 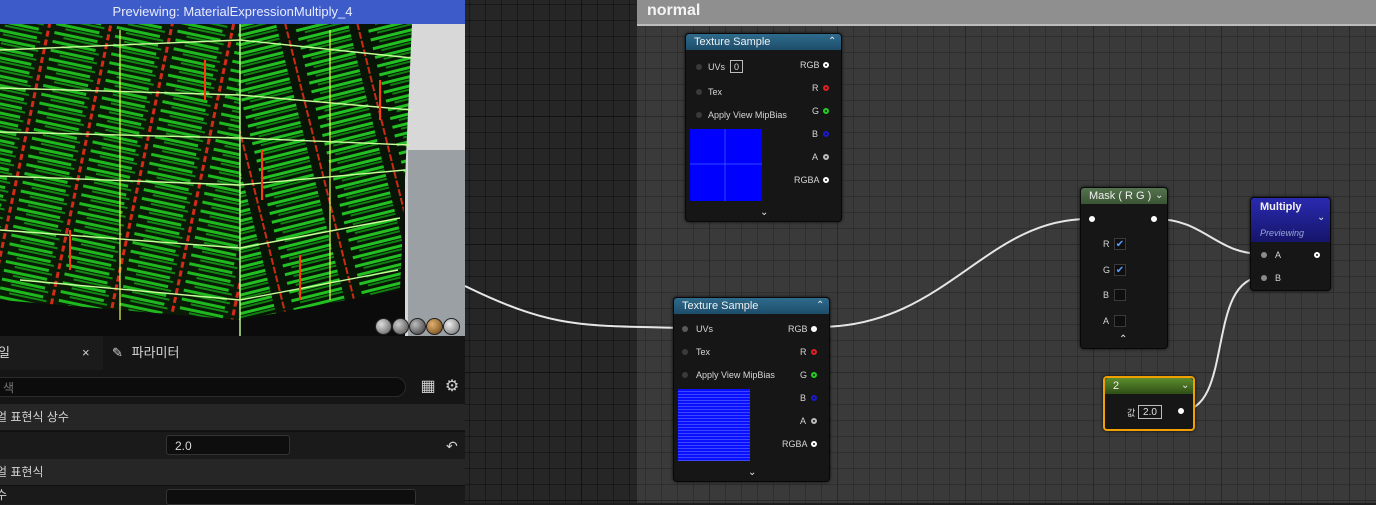 What do you see at coordinates (1120, 321) in the screenshot?
I see `channel-checkbox-a` at bounding box center [1120, 321].